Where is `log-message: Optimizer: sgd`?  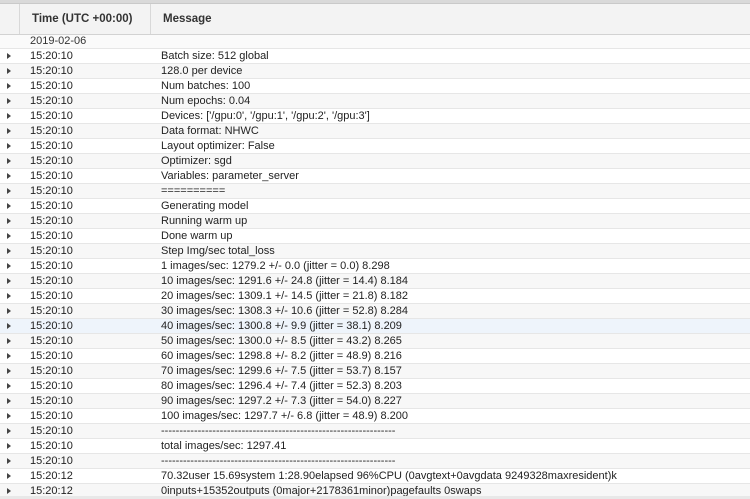
log-message: Optimizer: sgd is located at coordinates (196, 161).